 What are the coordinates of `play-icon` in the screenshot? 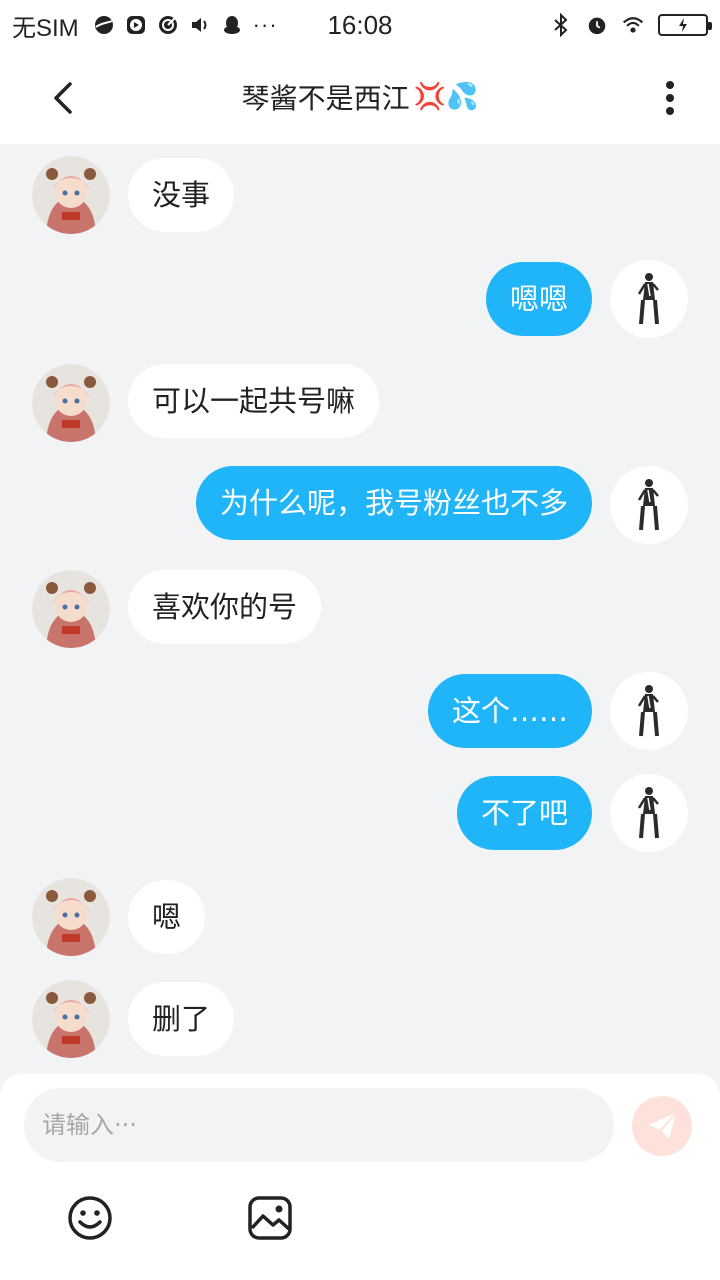 It's located at (136, 25).